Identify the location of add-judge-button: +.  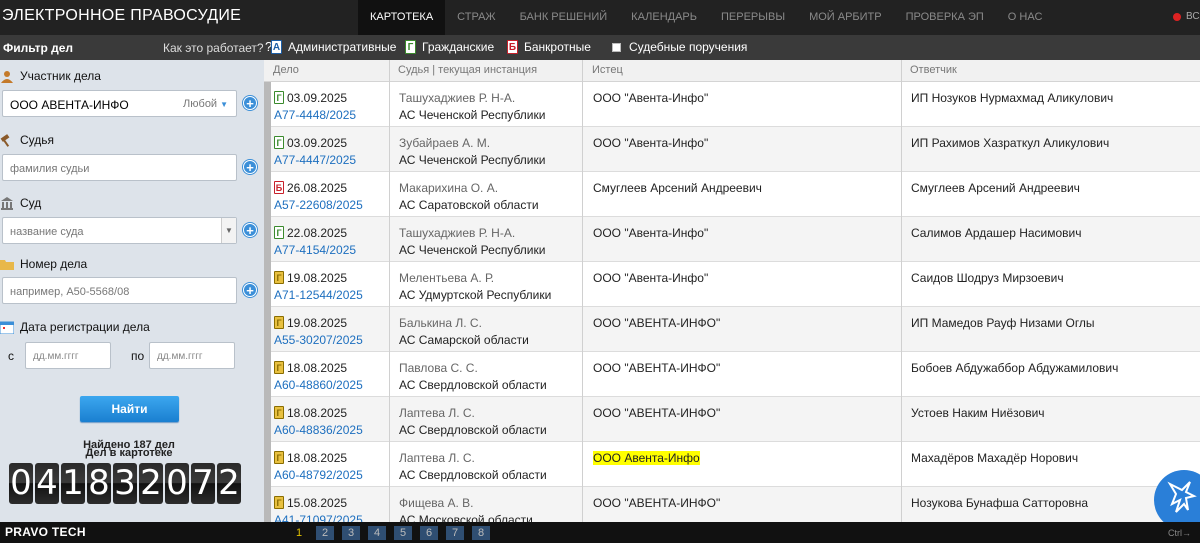
(250, 167).